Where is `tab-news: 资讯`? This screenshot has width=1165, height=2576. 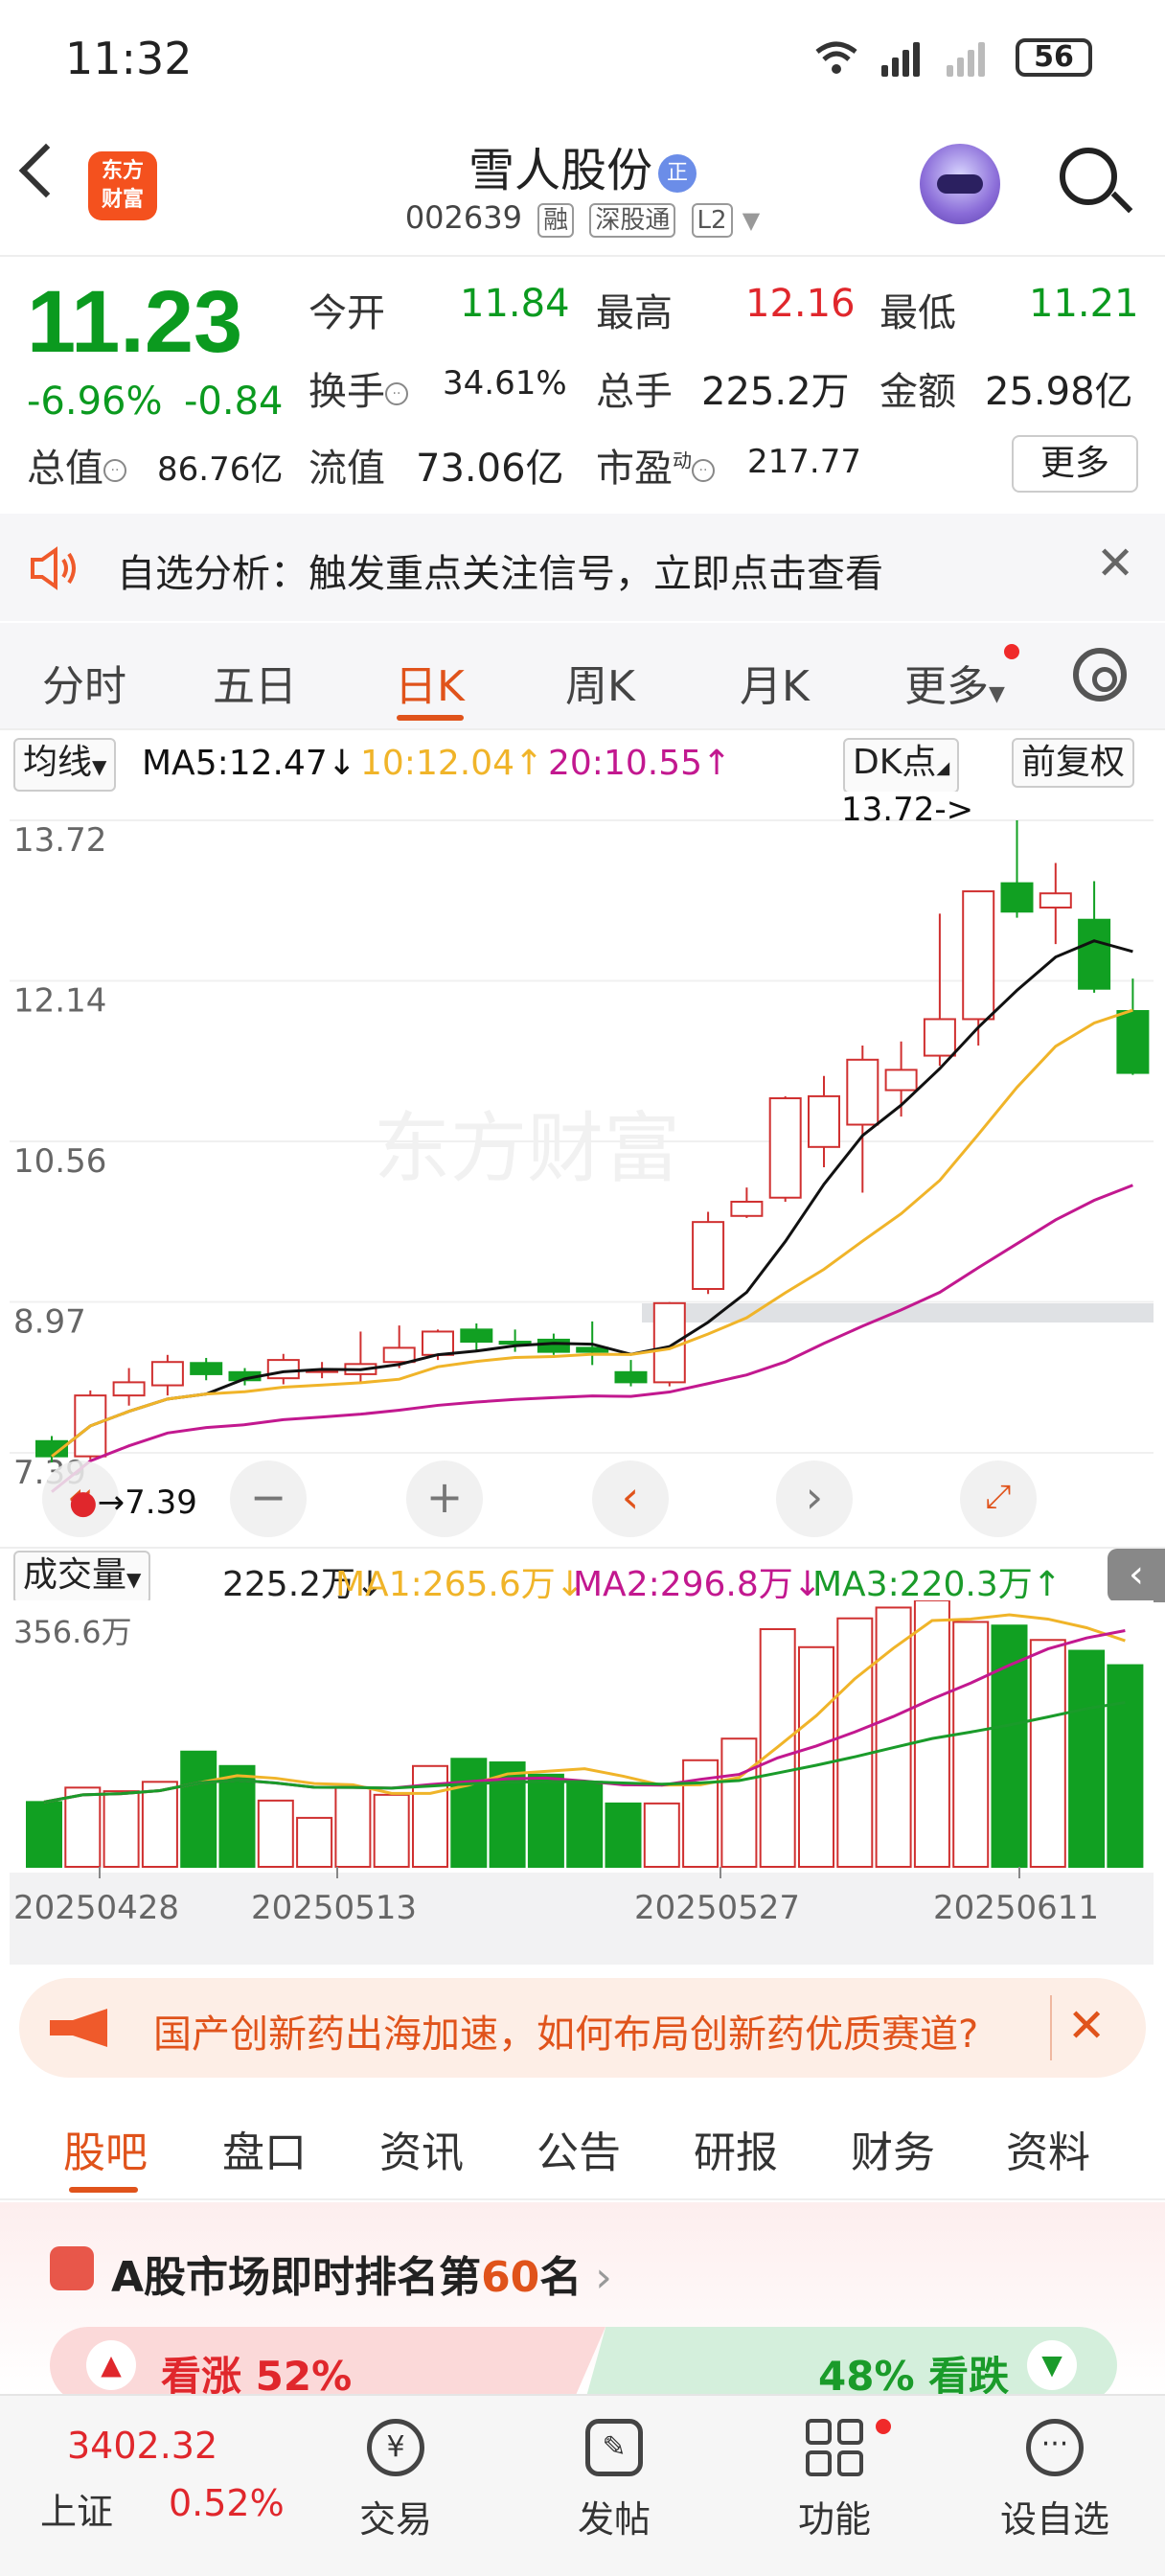 tab-news: 资讯 is located at coordinates (422, 2148).